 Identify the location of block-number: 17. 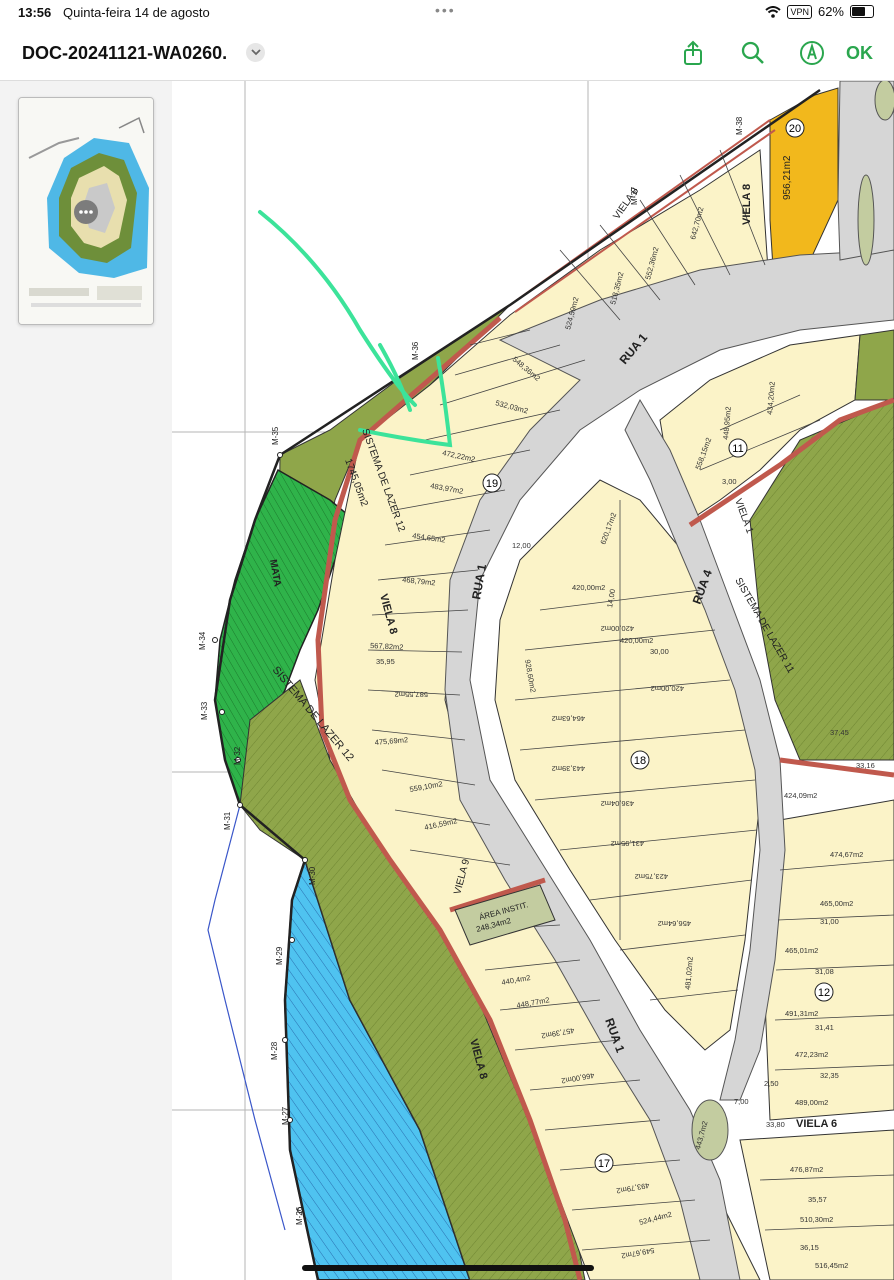
(604, 1164).